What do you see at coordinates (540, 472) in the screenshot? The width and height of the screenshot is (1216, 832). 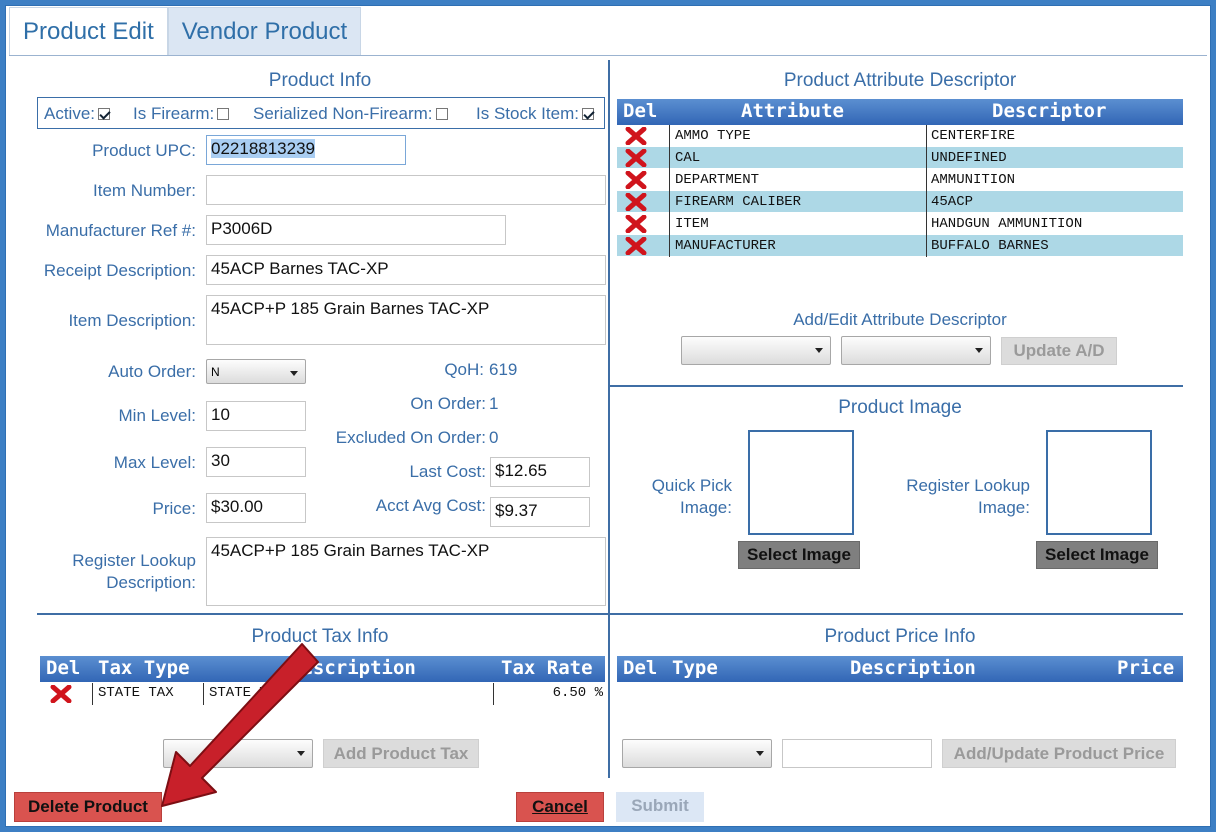 I see `last-cost-input: $12.65` at bounding box center [540, 472].